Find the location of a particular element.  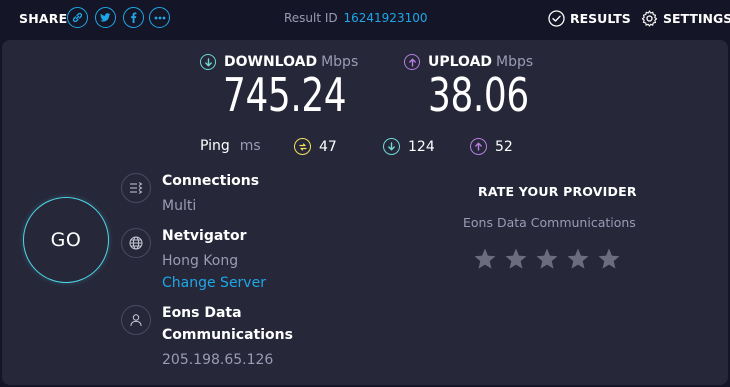

download-arrow-icon is located at coordinates (208, 62).